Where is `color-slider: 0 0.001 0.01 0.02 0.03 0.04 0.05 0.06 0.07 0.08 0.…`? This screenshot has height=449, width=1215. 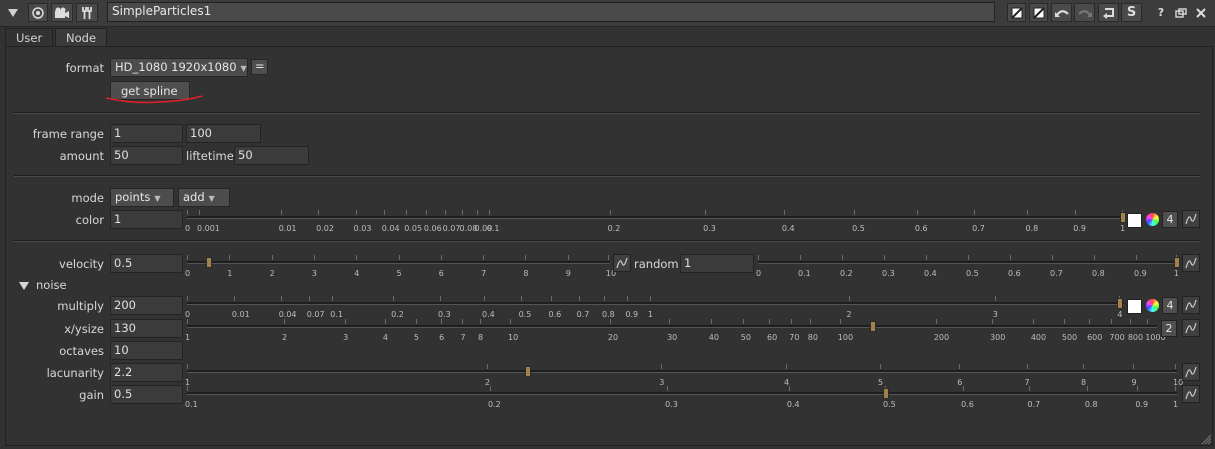
color-slider: 0 0.001 0.01 0.02 0.03 0.04 0.05 0.06 0.07 0.08 0.… is located at coordinates (656, 221).